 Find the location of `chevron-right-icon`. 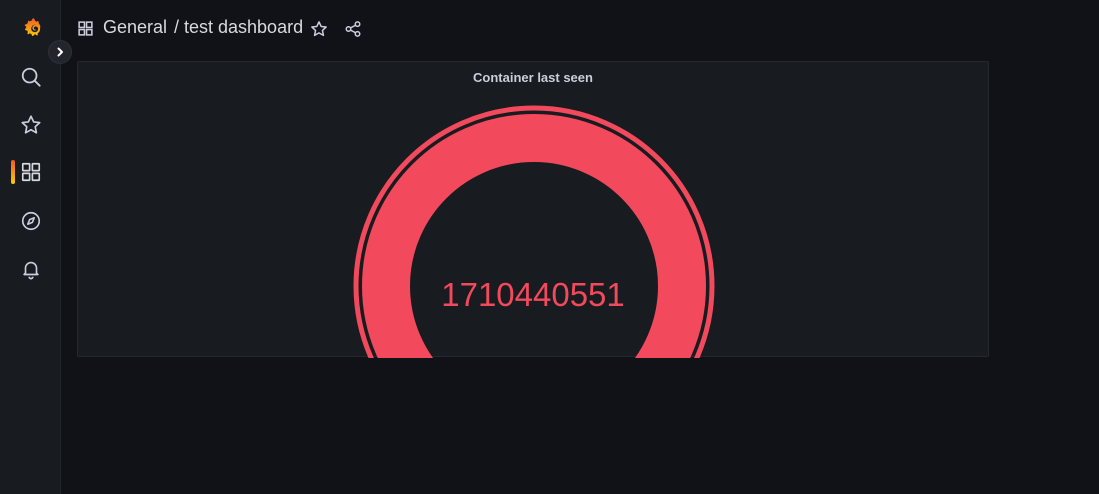

chevron-right-icon is located at coordinates (60, 52).